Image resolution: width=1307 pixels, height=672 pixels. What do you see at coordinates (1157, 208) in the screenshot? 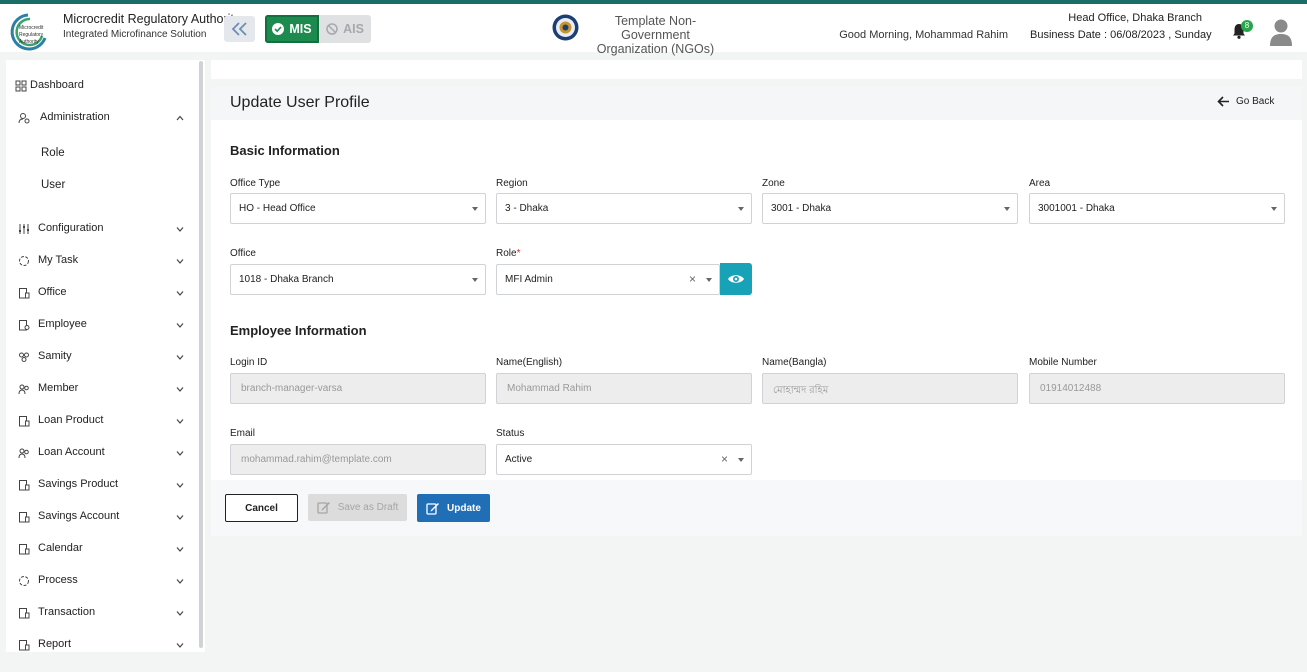
I see `area-select: 3001001 - Dhaka` at bounding box center [1157, 208].